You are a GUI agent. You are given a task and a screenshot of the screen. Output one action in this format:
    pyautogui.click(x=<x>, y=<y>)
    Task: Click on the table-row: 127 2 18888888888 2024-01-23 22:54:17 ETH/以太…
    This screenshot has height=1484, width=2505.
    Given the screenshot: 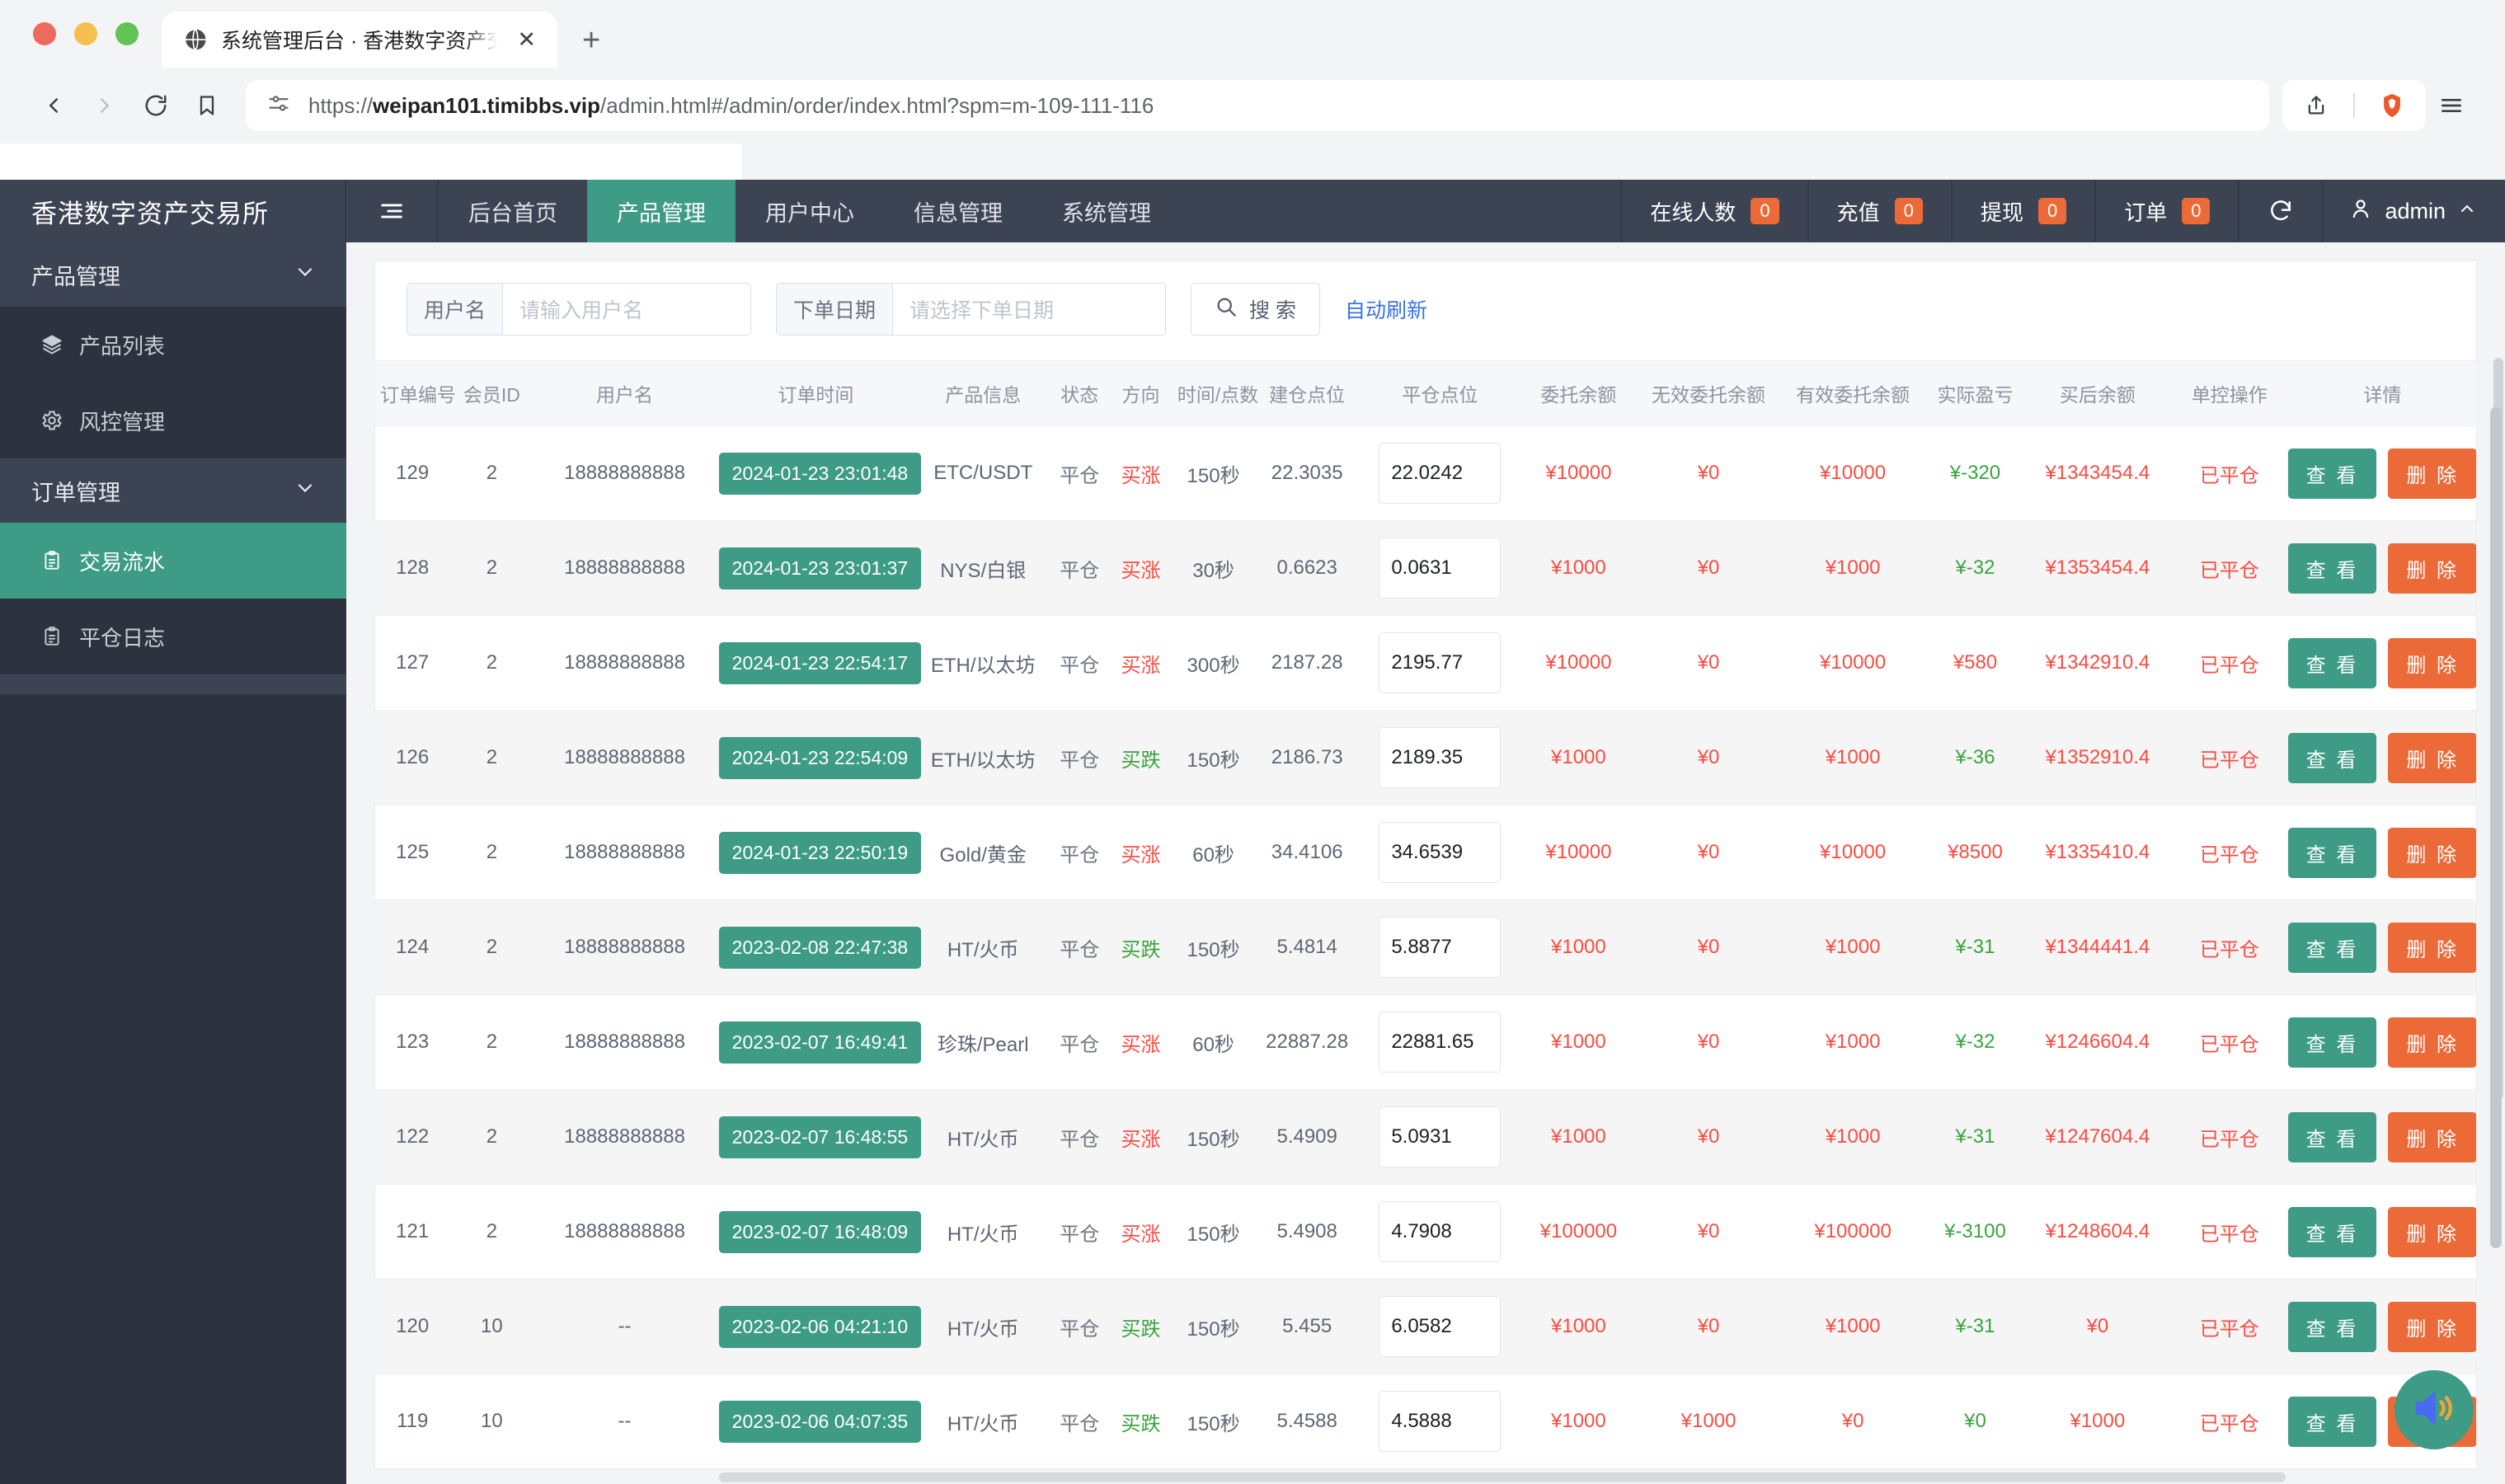 What is the action you would take?
    pyautogui.click(x=1426, y=663)
    